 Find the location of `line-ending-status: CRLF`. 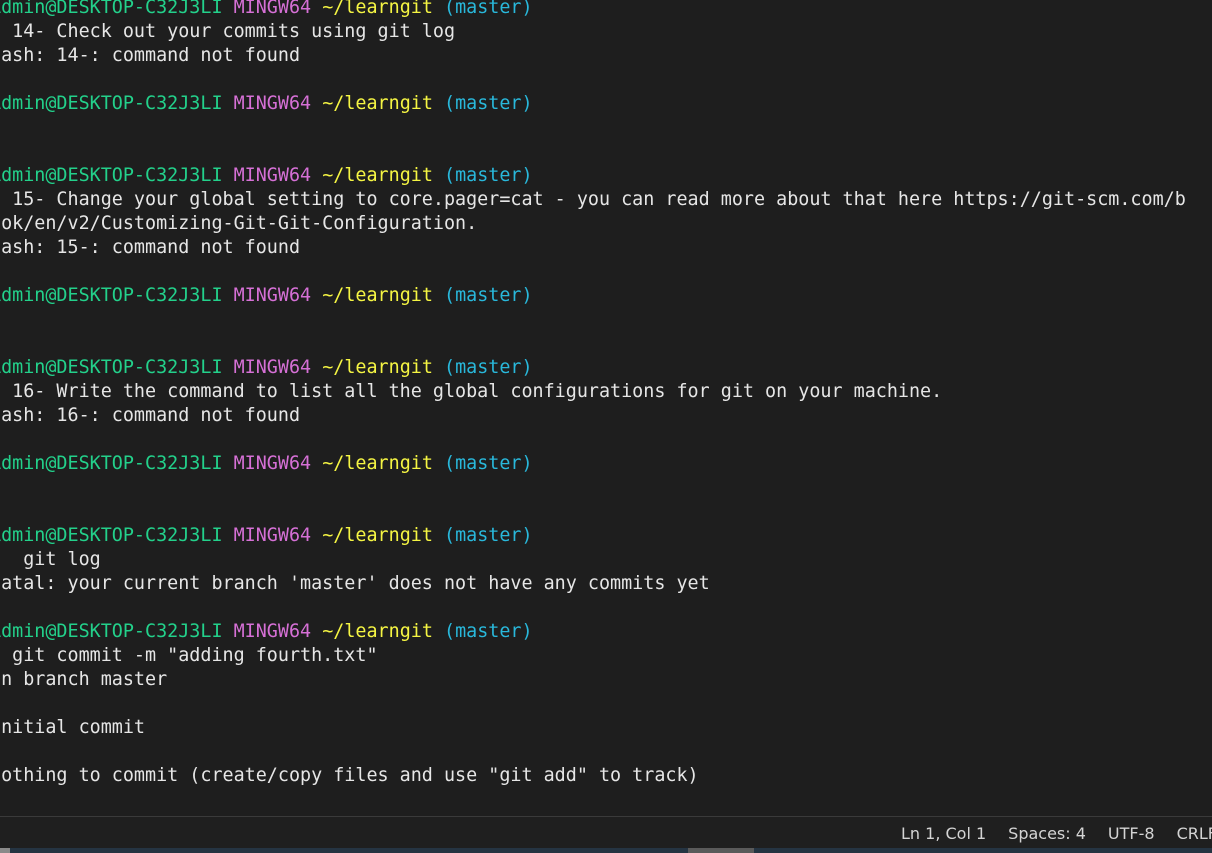

line-ending-status: CRLF is located at coordinates (1189, 833).